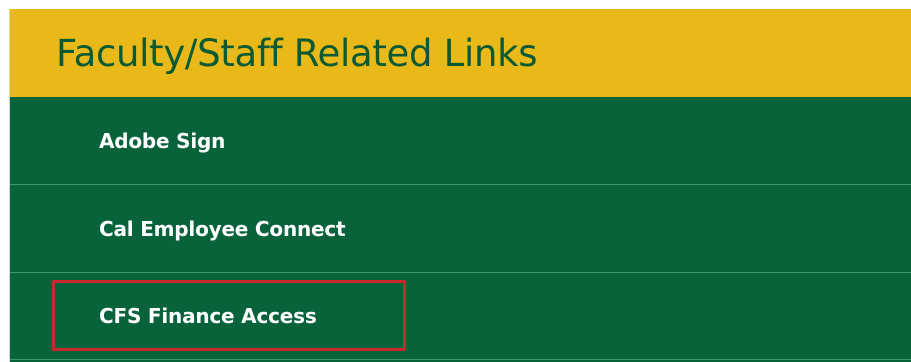 This screenshot has width=911, height=362. I want to click on cal-employee-connect-link: Cal Employee Connect, so click(222, 229).